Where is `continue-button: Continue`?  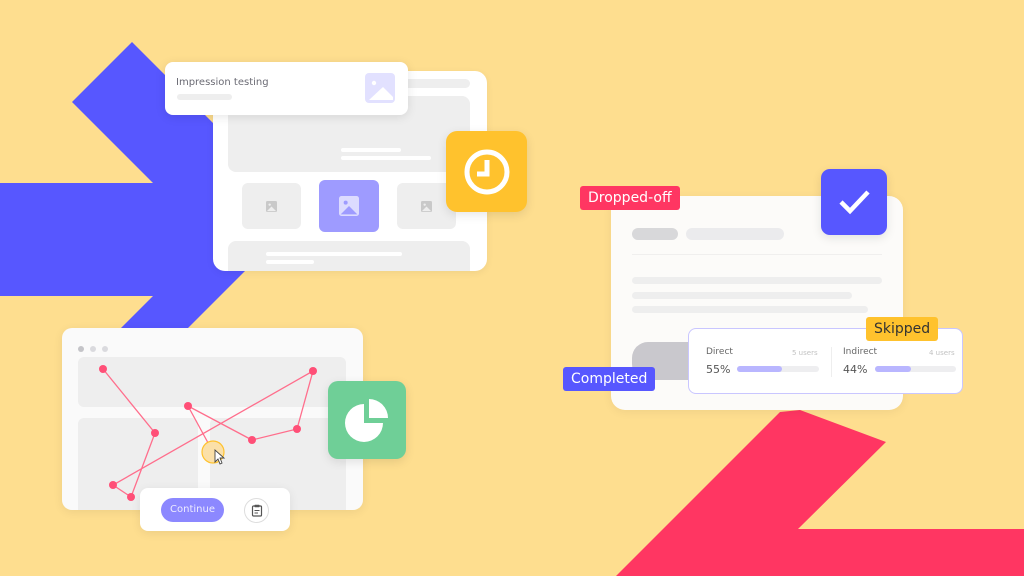 continue-button: Continue is located at coordinates (192, 510).